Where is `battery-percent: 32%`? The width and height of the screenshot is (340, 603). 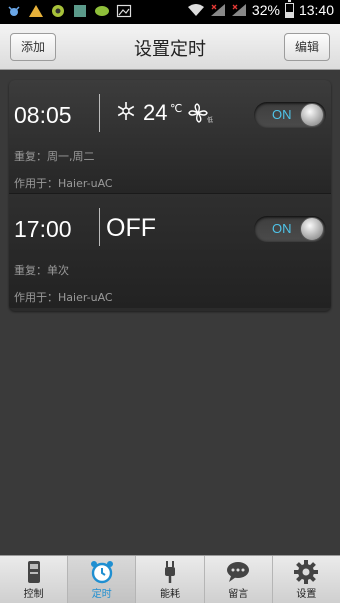
battery-percent: 32% is located at coordinates (265, 10).